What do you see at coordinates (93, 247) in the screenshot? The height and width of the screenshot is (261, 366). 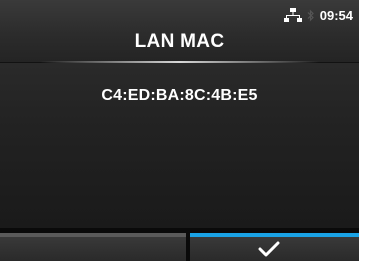 I see `softkey-left-button` at bounding box center [93, 247].